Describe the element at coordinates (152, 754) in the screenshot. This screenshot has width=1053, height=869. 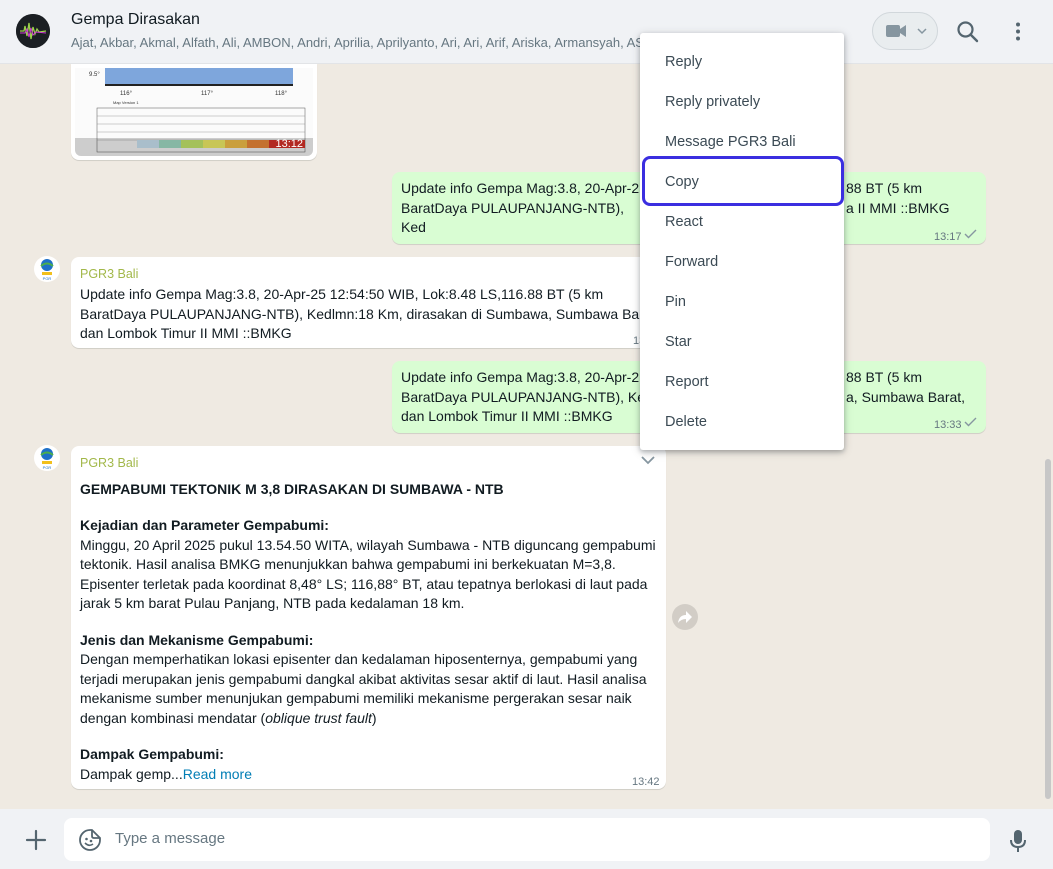
I see `section-heading: Dampak Gempabumi:` at that location.